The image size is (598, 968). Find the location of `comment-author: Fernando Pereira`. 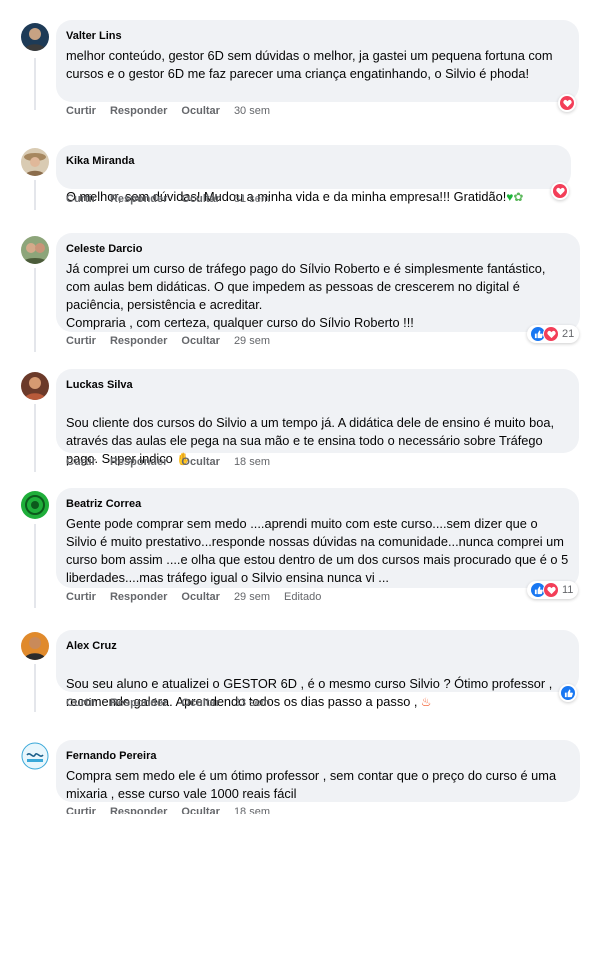

comment-author: Fernando Pereira is located at coordinates (318, 756).